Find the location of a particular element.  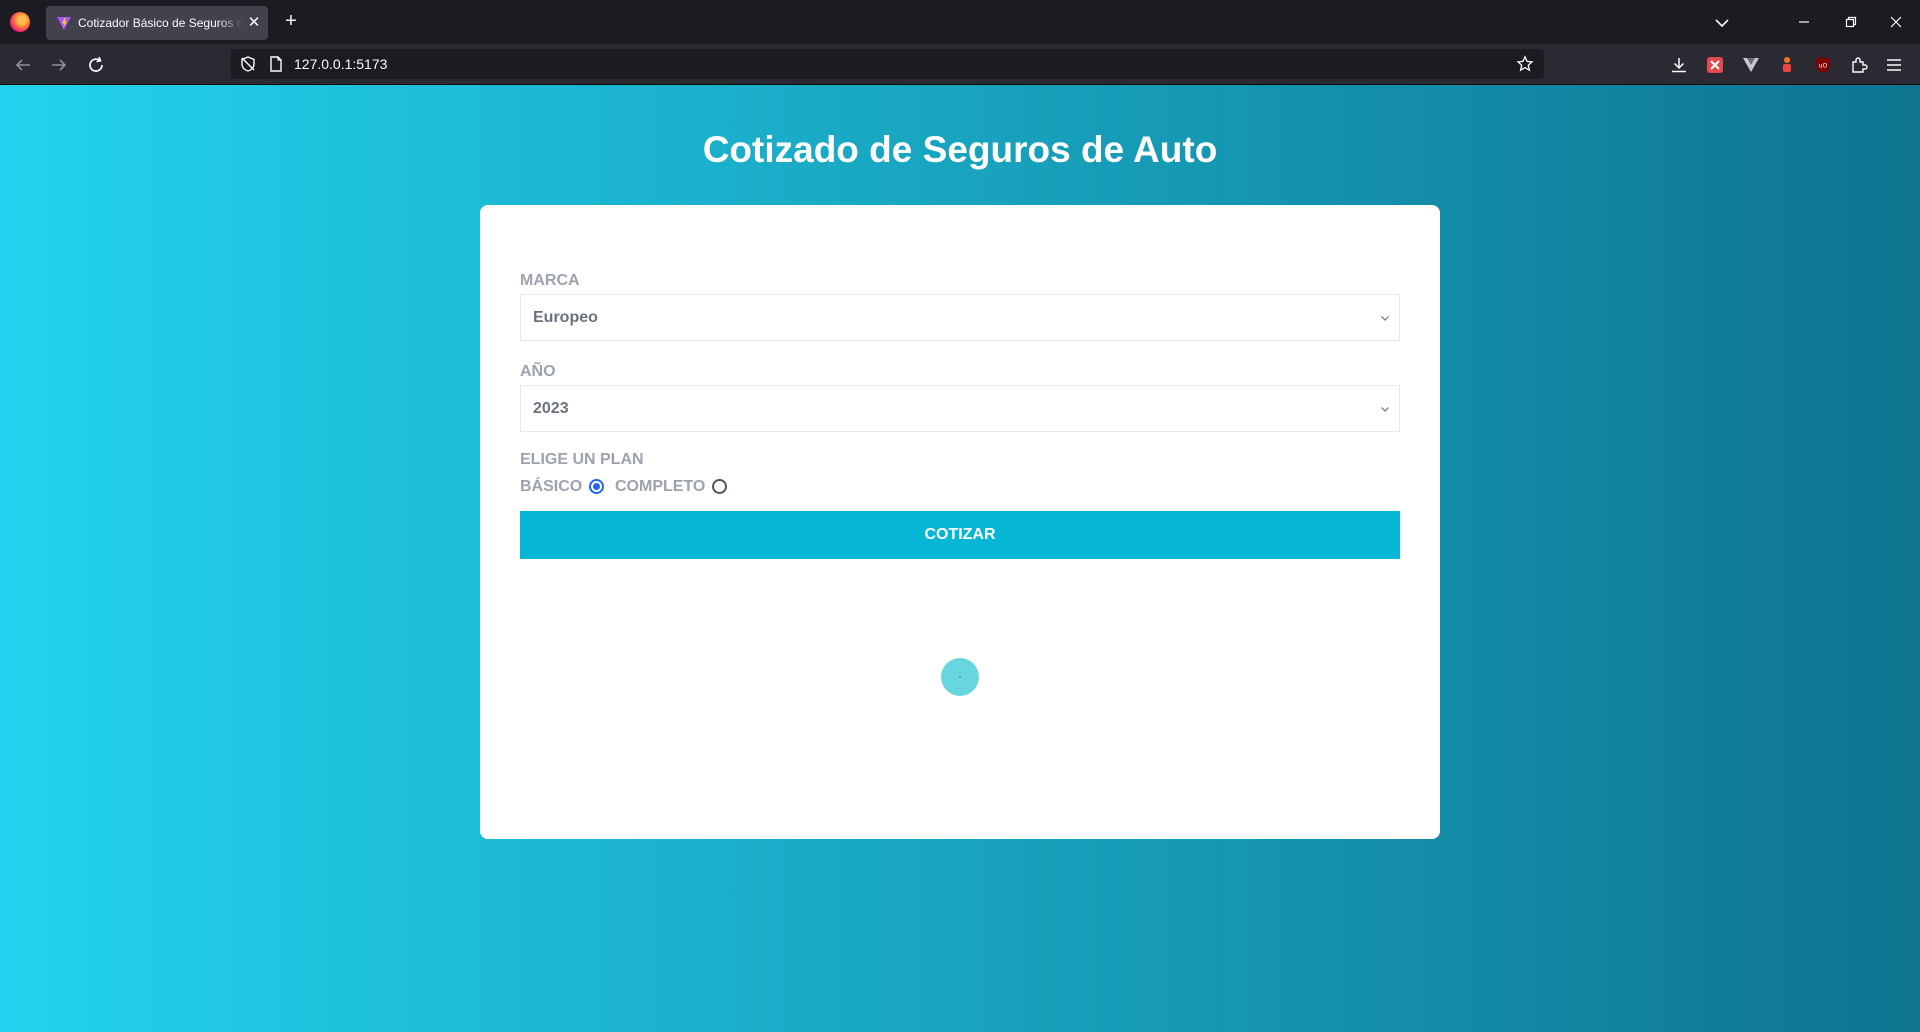

list-all-tabs-chevron-icon is located at coordinates (1722, 23).